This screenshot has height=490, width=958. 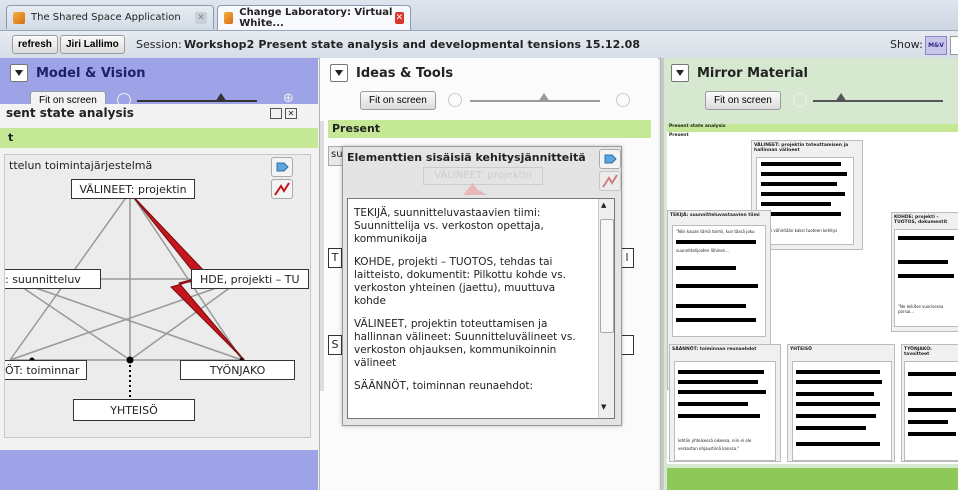 What do you see at coordinates (53, 279) in the screenshot?
I see `node-subject: : suunnitteluv` at bounding box center [53, 279].